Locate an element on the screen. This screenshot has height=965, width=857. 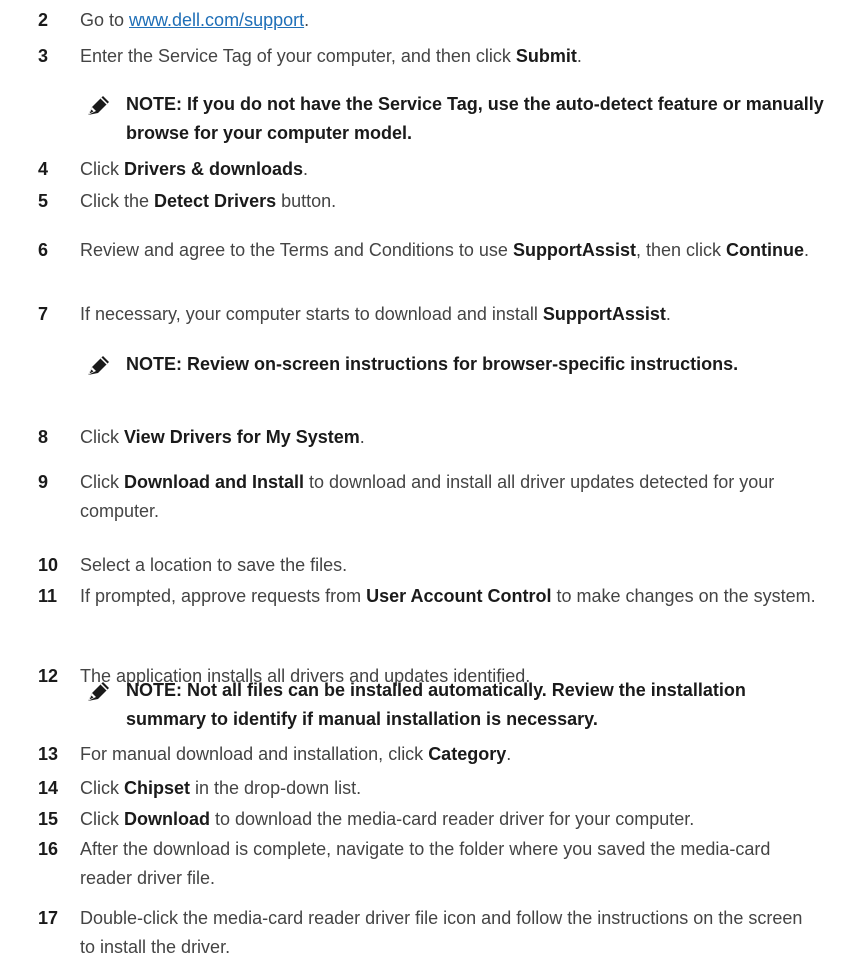
step-number: 16 is located at coordinates (48, 849).